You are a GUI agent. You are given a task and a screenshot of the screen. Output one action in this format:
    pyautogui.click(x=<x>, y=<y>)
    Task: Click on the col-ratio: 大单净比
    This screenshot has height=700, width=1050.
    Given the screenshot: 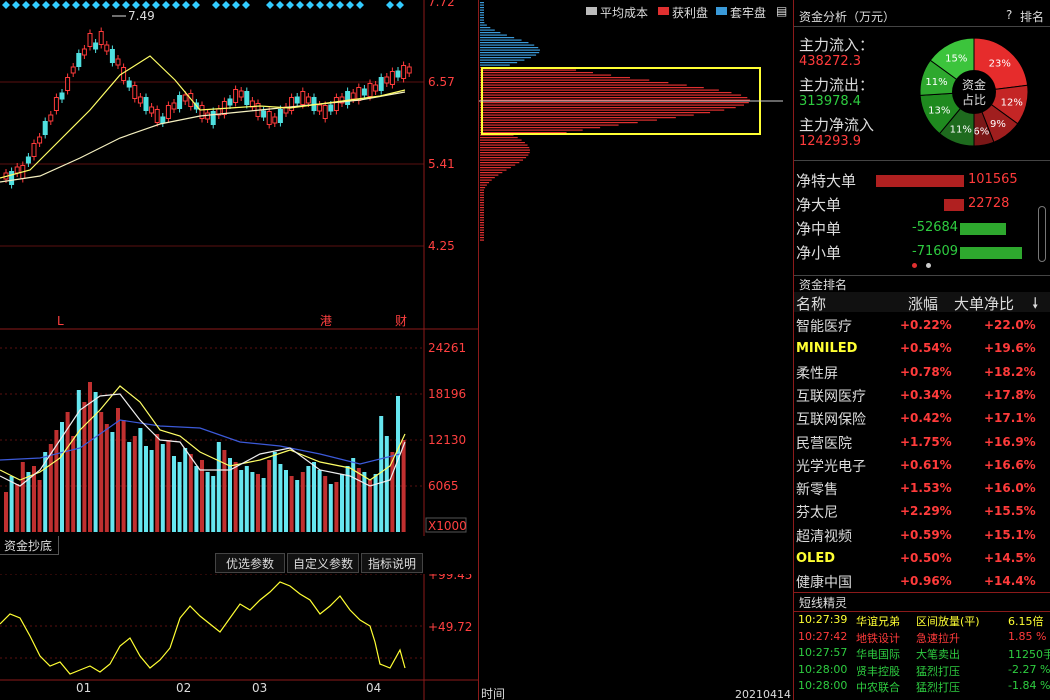 What is the action you would take?
    pyautogui.click(x=984, y=303)
    